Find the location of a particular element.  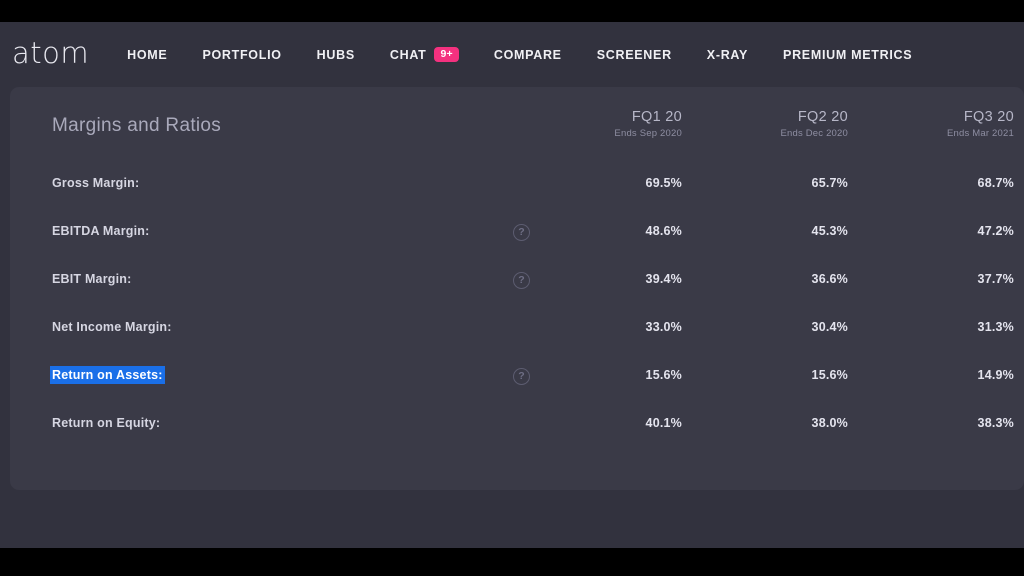

nav-item-screener: SCREENER is located at coordinates (634, 55).